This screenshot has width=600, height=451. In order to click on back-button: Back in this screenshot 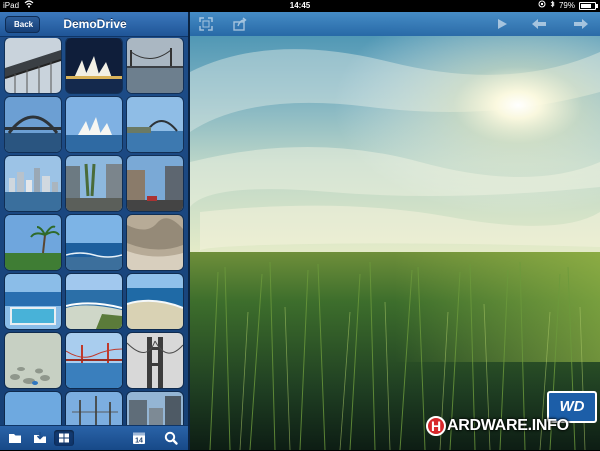, I will do `click(23, 24)`.